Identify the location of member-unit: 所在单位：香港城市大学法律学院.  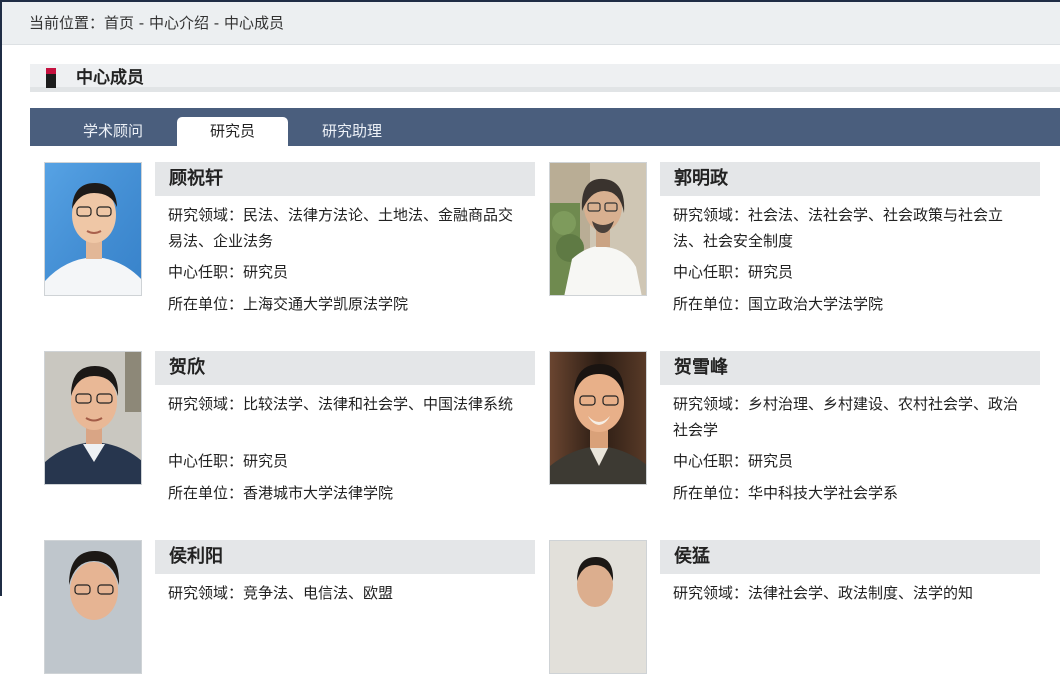
(344, 493).